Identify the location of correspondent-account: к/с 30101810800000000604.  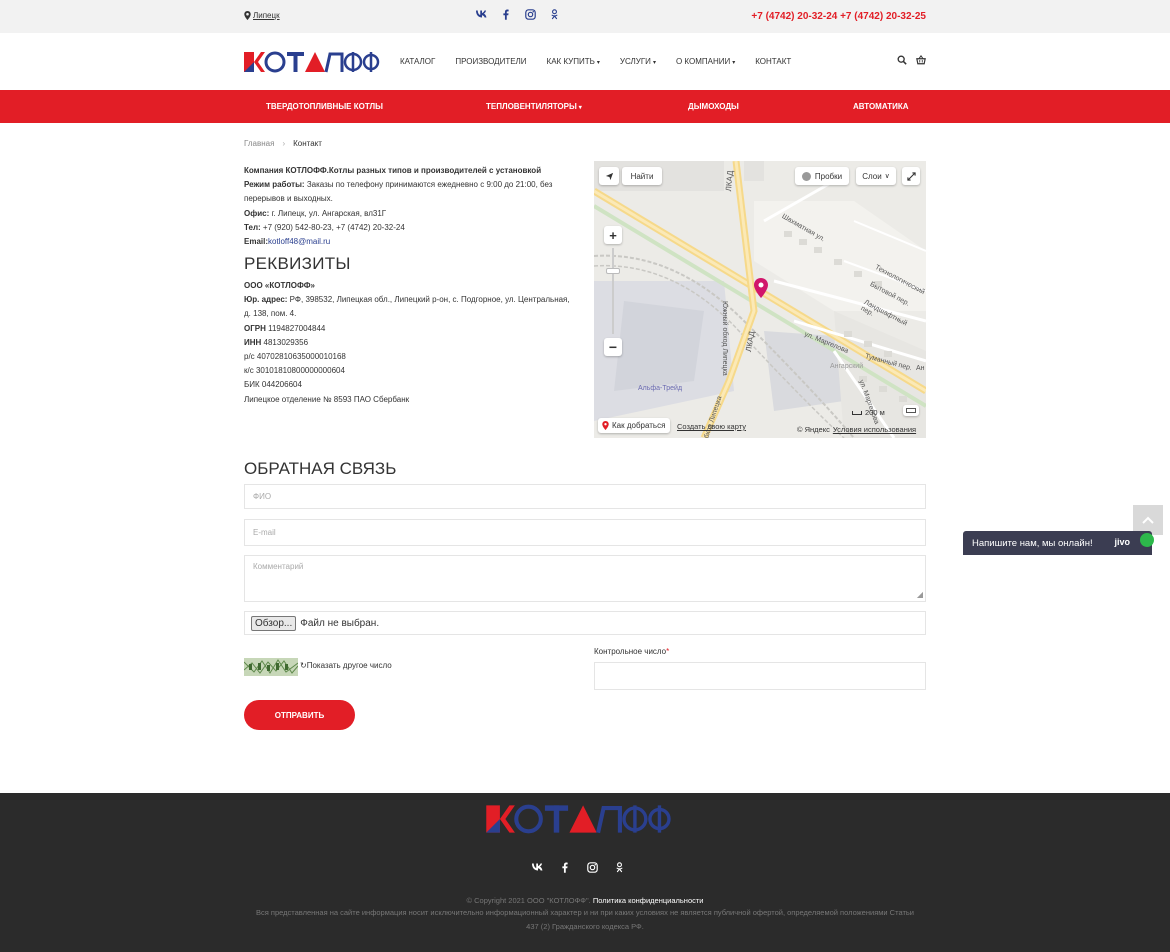
(294, 371).